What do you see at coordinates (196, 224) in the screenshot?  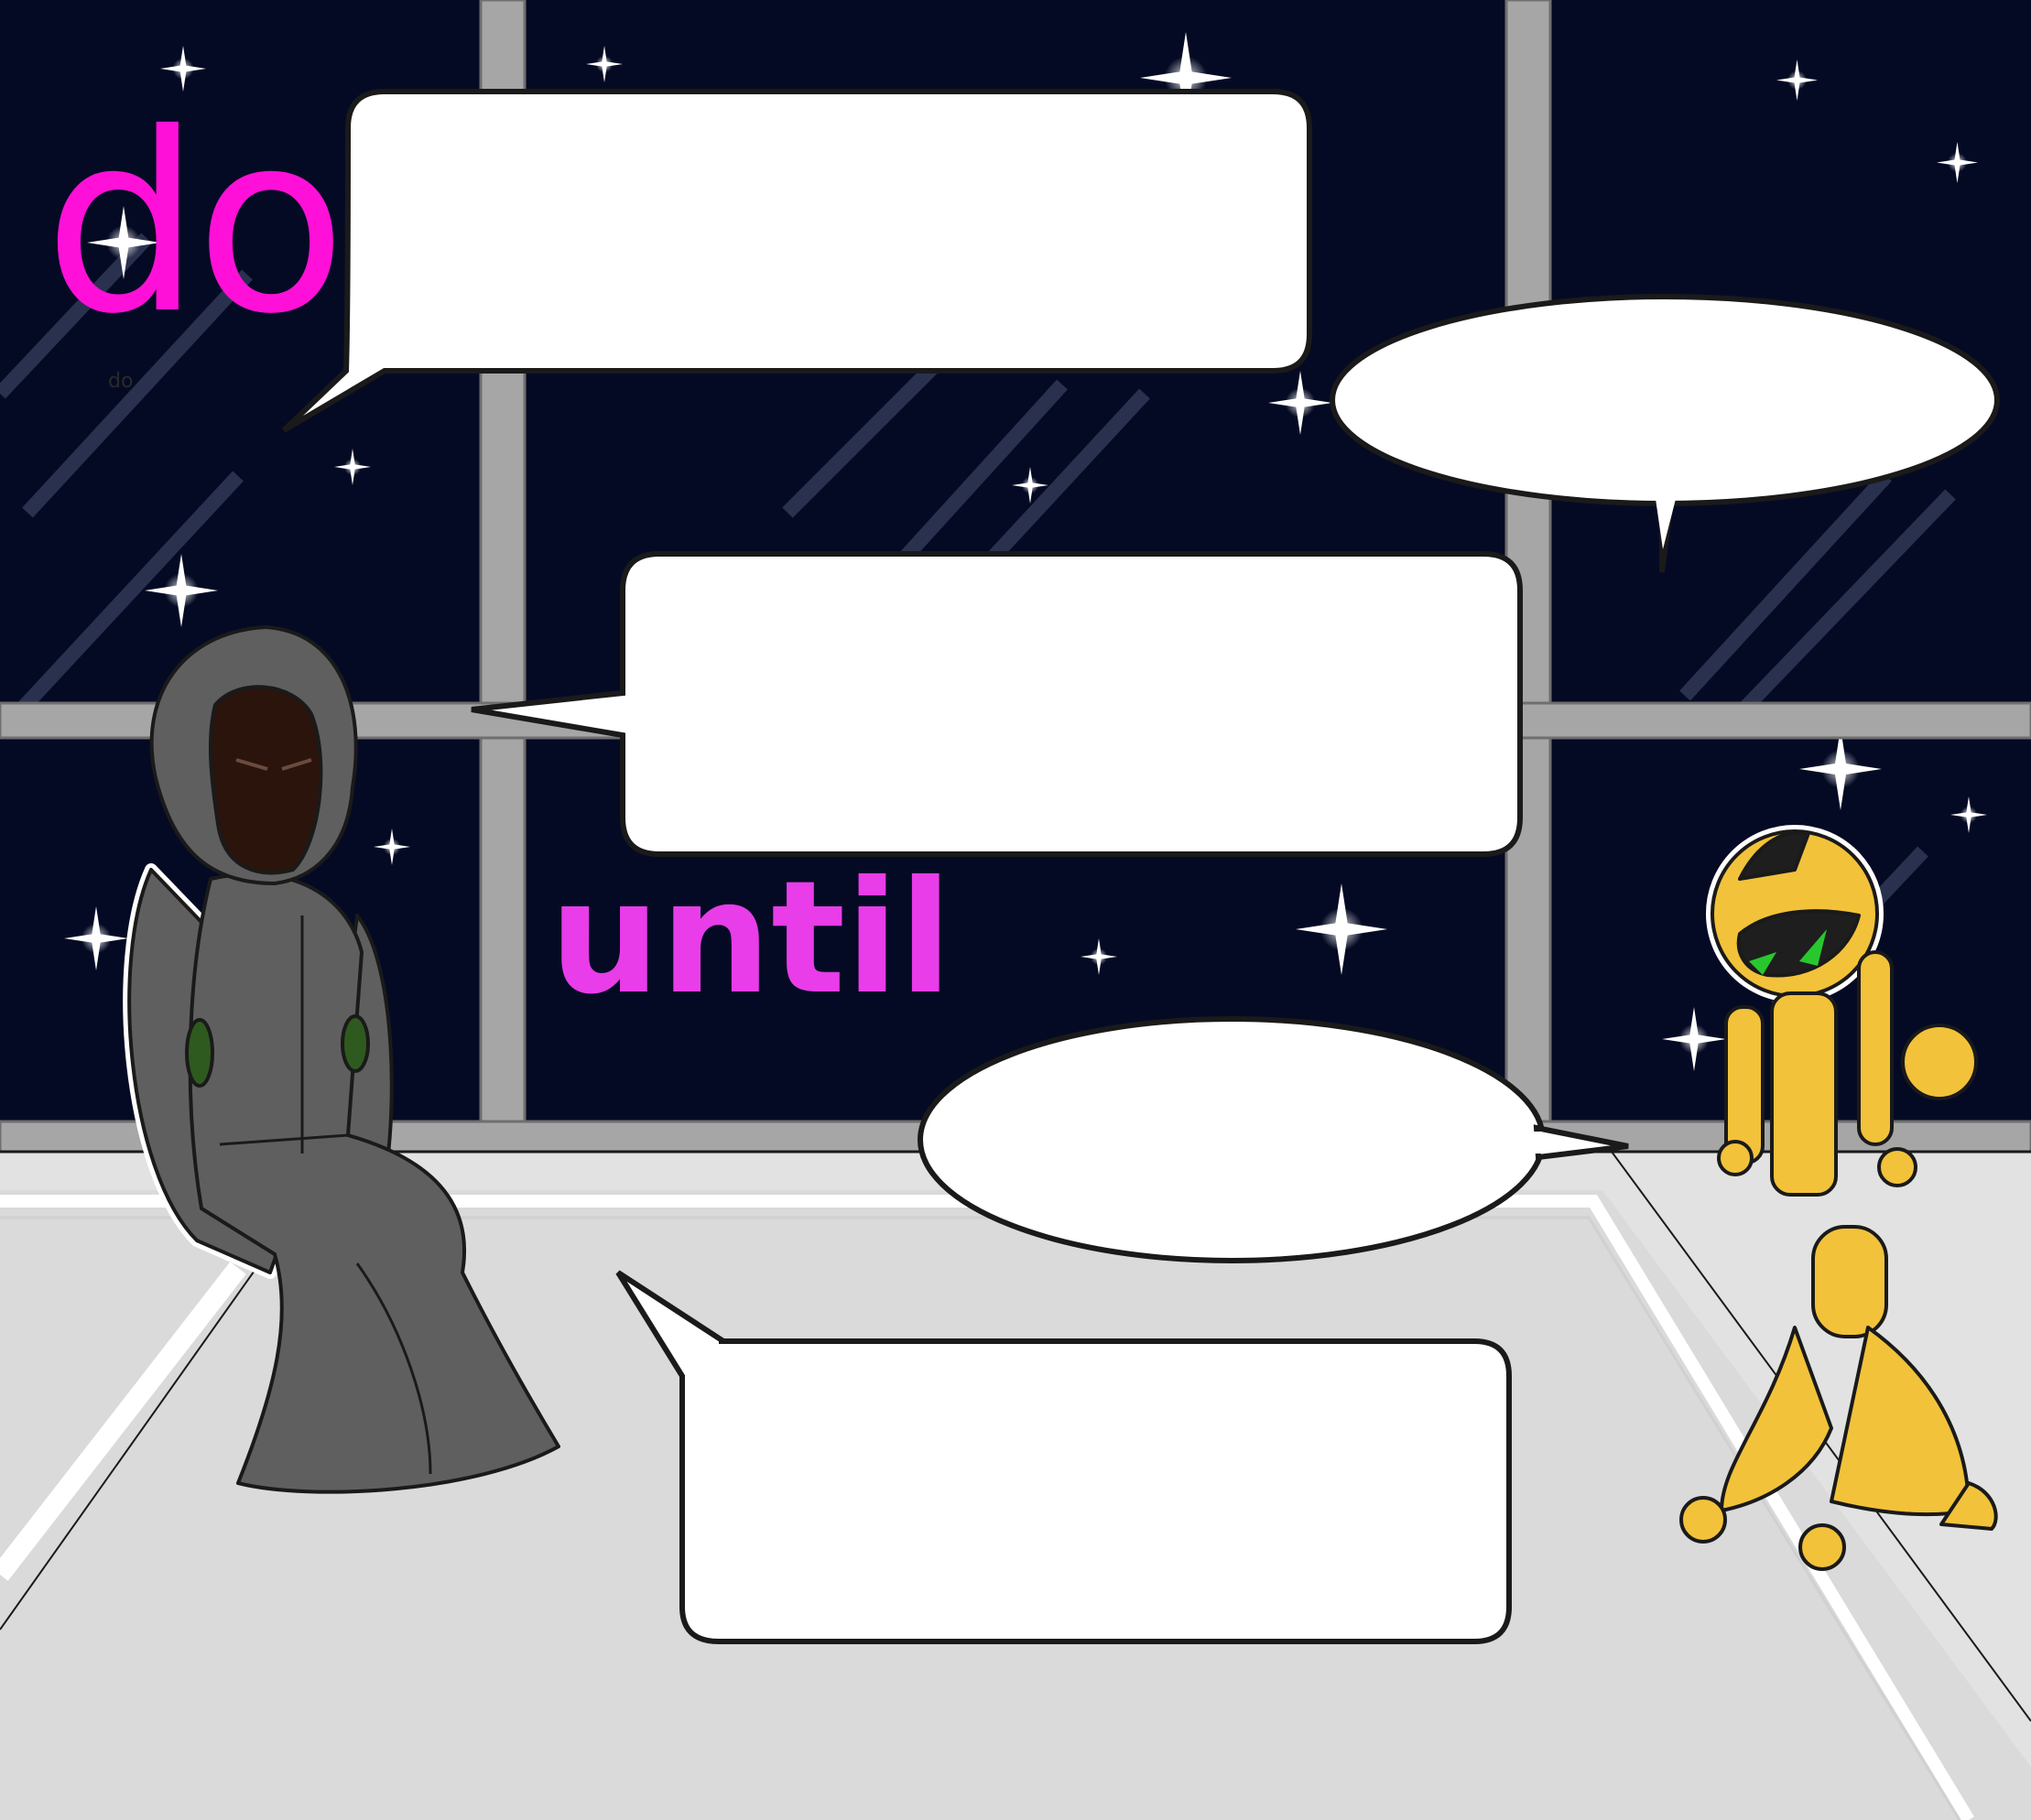 I see `label-do: do` at bounding box center [196, 224].